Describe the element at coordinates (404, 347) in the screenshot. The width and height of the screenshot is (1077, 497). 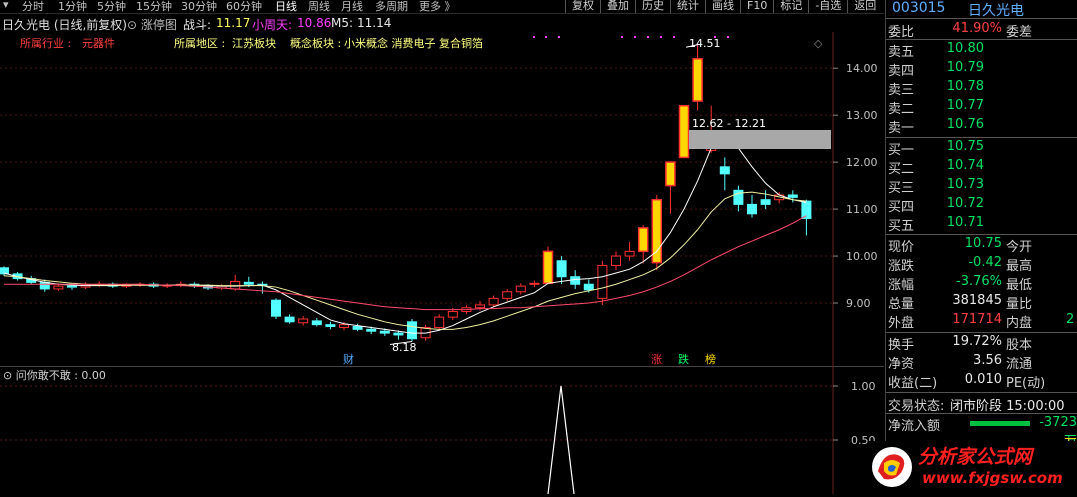
I see `low-price-label: 8.18` at that location.